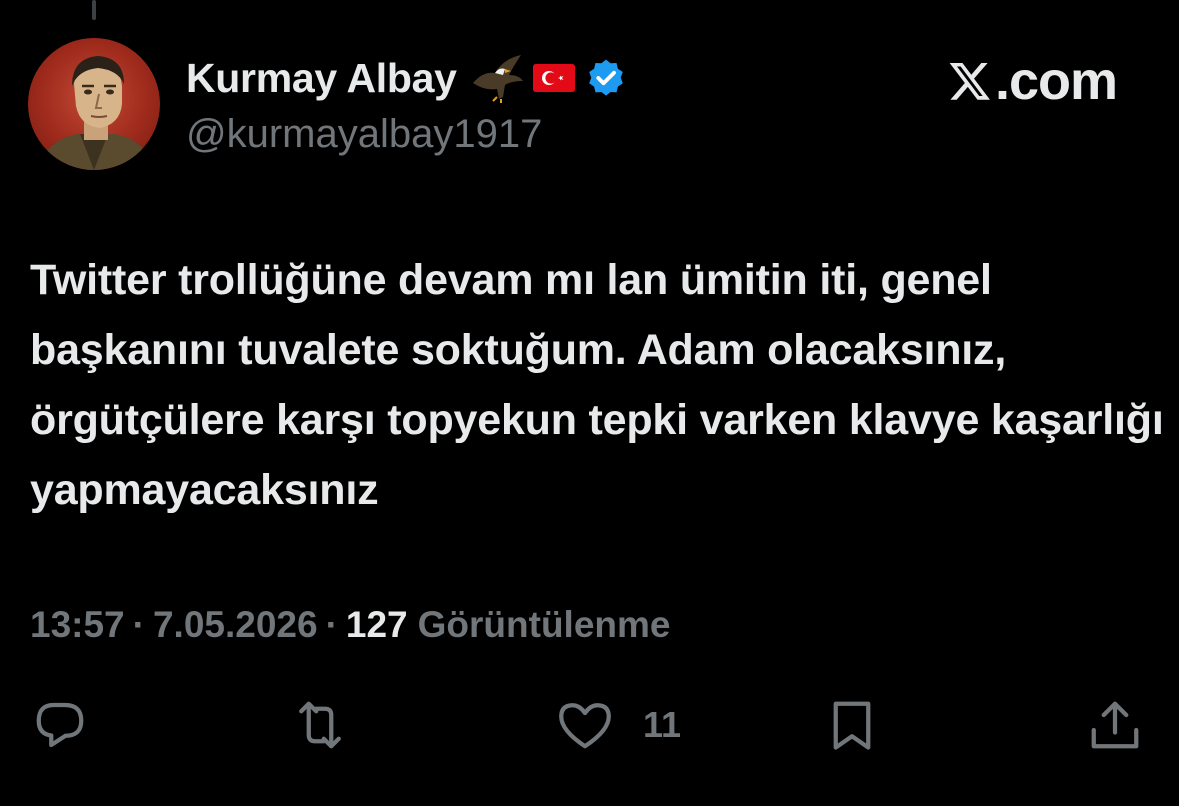 This screenshot has height=806, width=1179. I want to click on x-logo-icon, so click(969, 81).